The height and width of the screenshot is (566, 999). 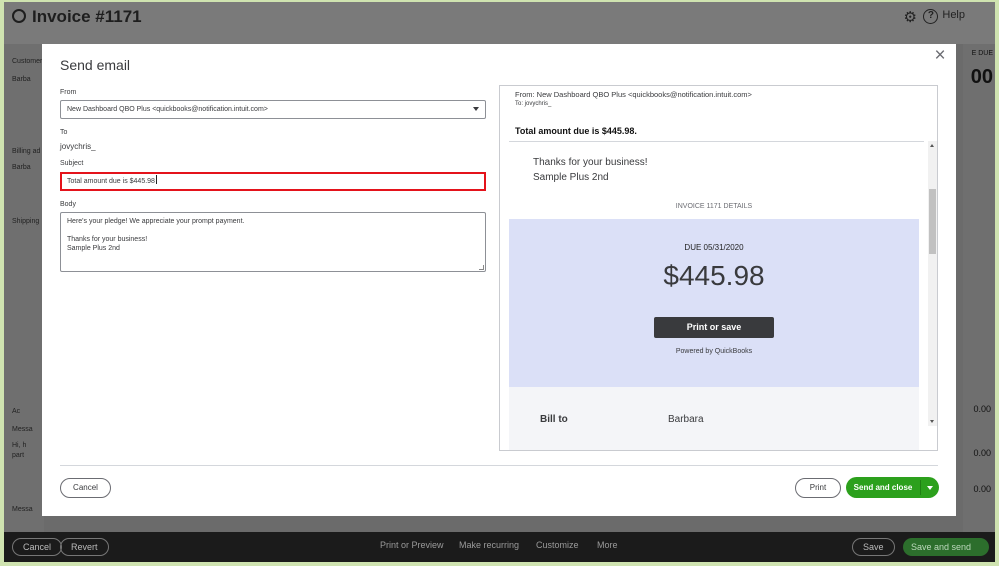 I want to click on subject-input: Total amount due is $445.98, so click(x=273, y=181).